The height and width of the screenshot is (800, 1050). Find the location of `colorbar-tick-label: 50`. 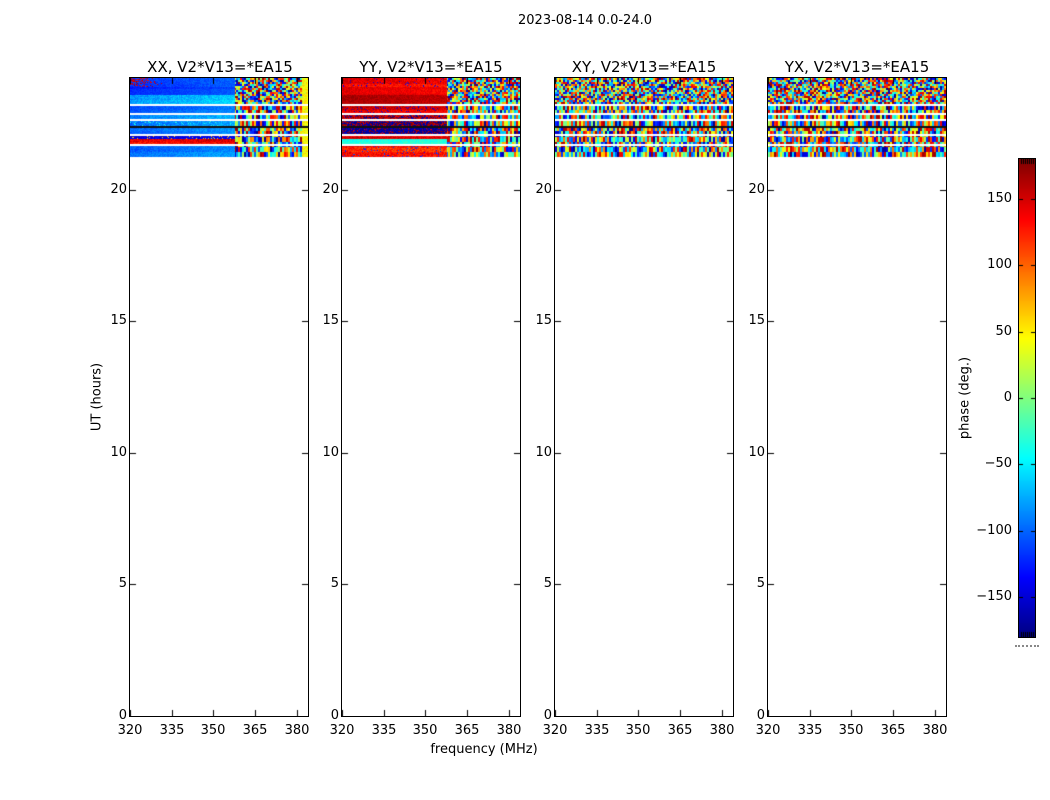

colorbar-tick-label: 50 is located at coordinates (1003, 331).